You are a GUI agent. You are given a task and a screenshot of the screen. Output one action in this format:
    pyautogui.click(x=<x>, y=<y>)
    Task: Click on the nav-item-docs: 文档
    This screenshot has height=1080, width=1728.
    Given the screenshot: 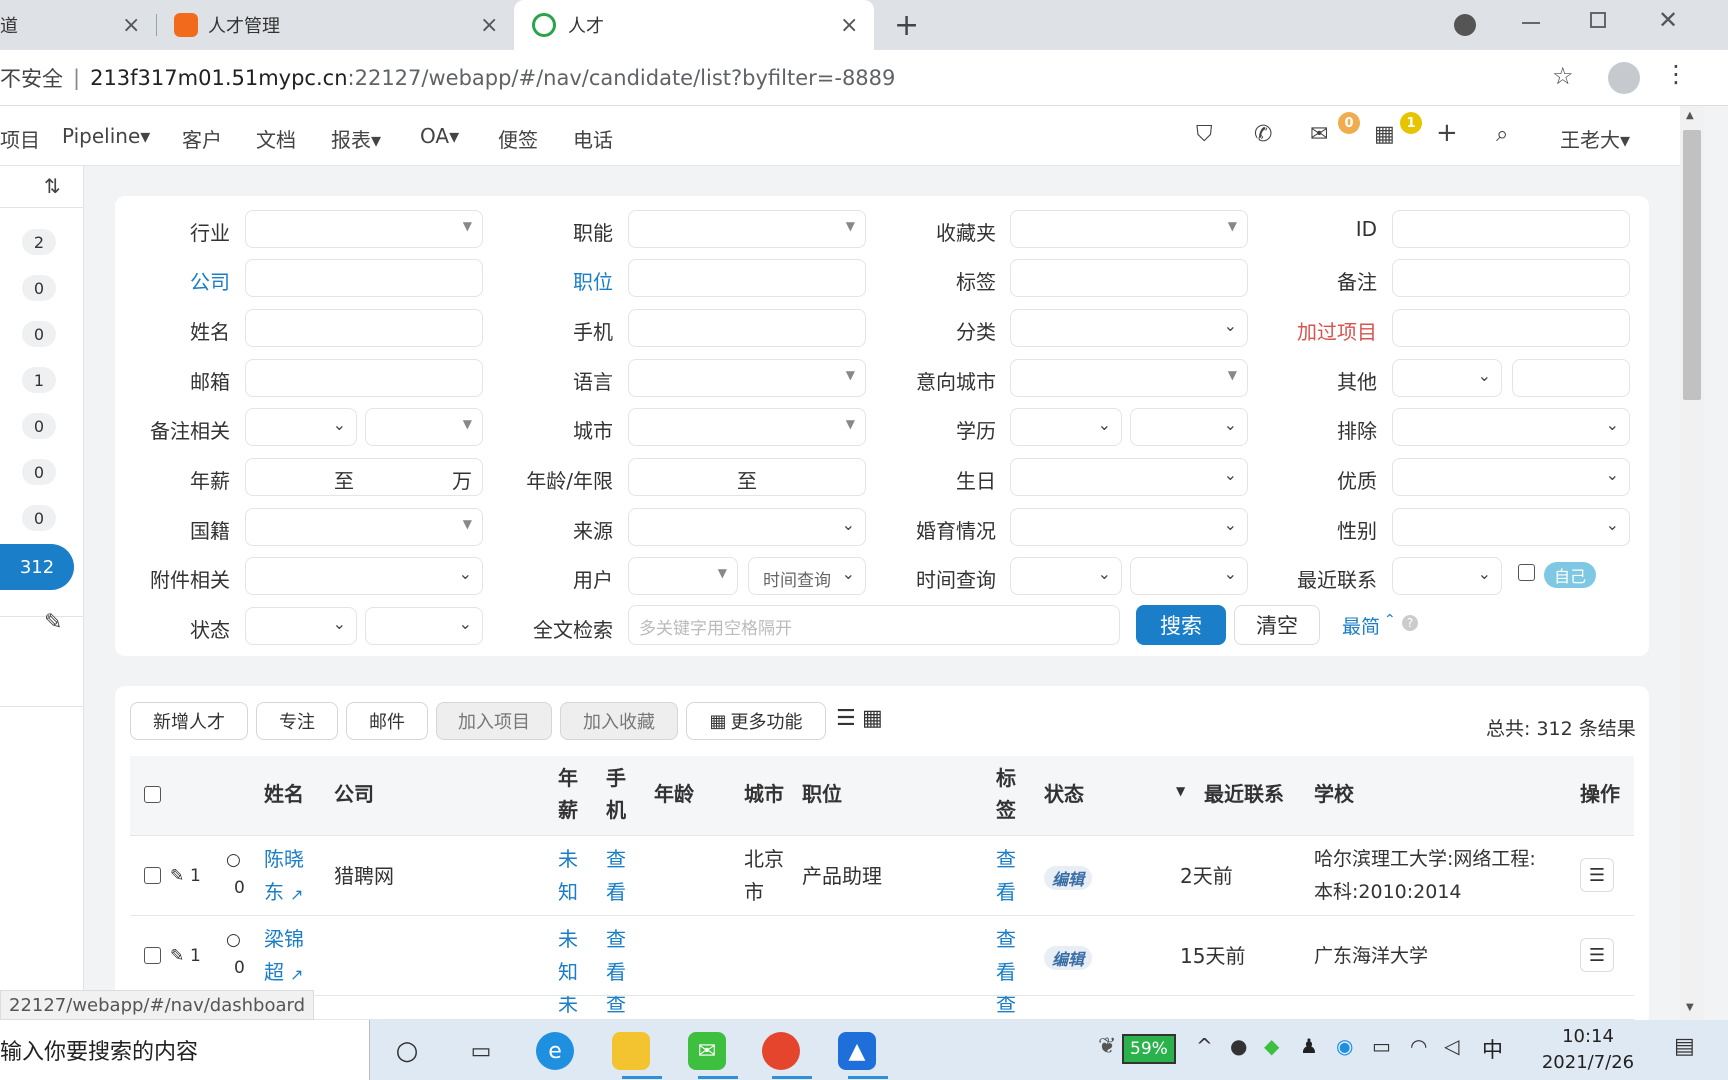 What is the action you would take?
    pyautogui.click(x=276, y=138)
    